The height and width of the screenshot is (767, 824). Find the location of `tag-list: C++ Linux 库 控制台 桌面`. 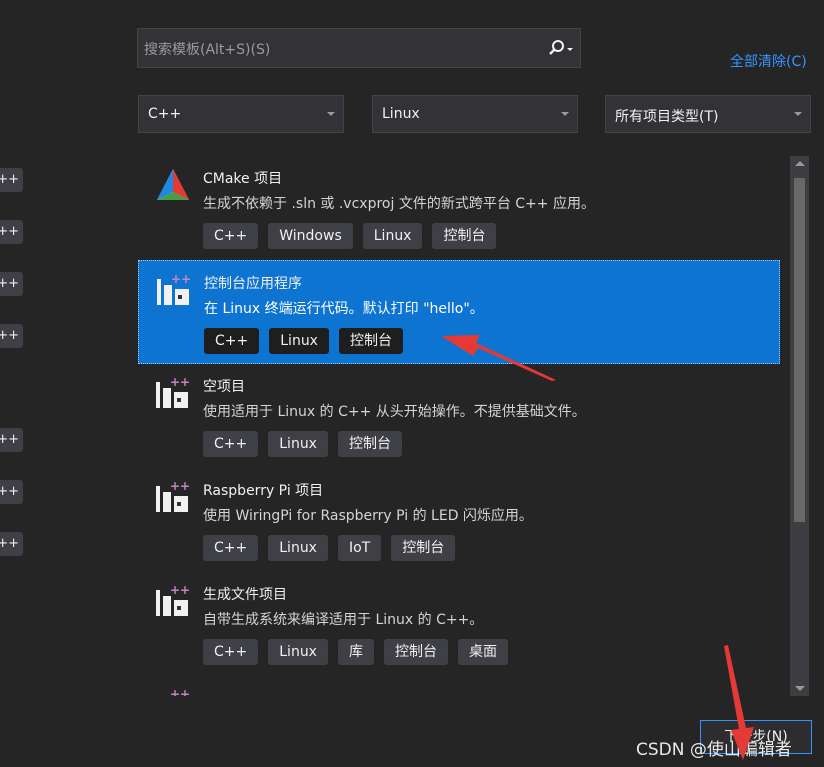

tag-list: C++ Linux 库 控制台 桌面 is located at coordinates (355, 652).